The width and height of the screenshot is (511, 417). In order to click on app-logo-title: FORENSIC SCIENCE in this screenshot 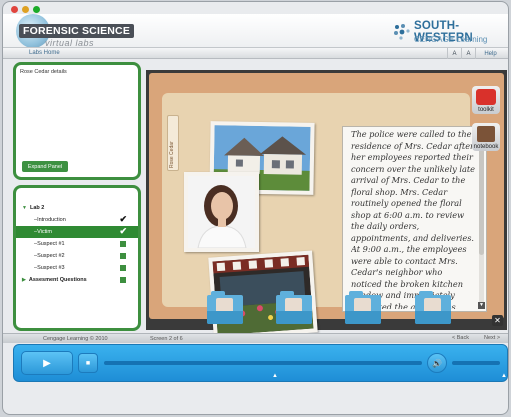, I will do `click(77, 31)`.